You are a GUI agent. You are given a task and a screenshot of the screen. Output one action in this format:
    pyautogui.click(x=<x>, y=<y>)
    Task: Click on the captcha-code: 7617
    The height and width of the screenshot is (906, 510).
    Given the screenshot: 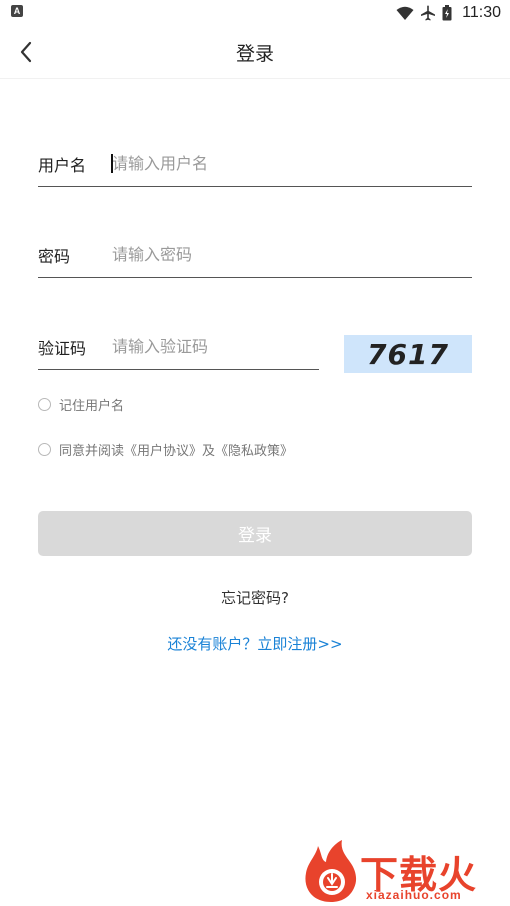 What is the action you would take?
    pyautogui.click(x=408, y=354)
    